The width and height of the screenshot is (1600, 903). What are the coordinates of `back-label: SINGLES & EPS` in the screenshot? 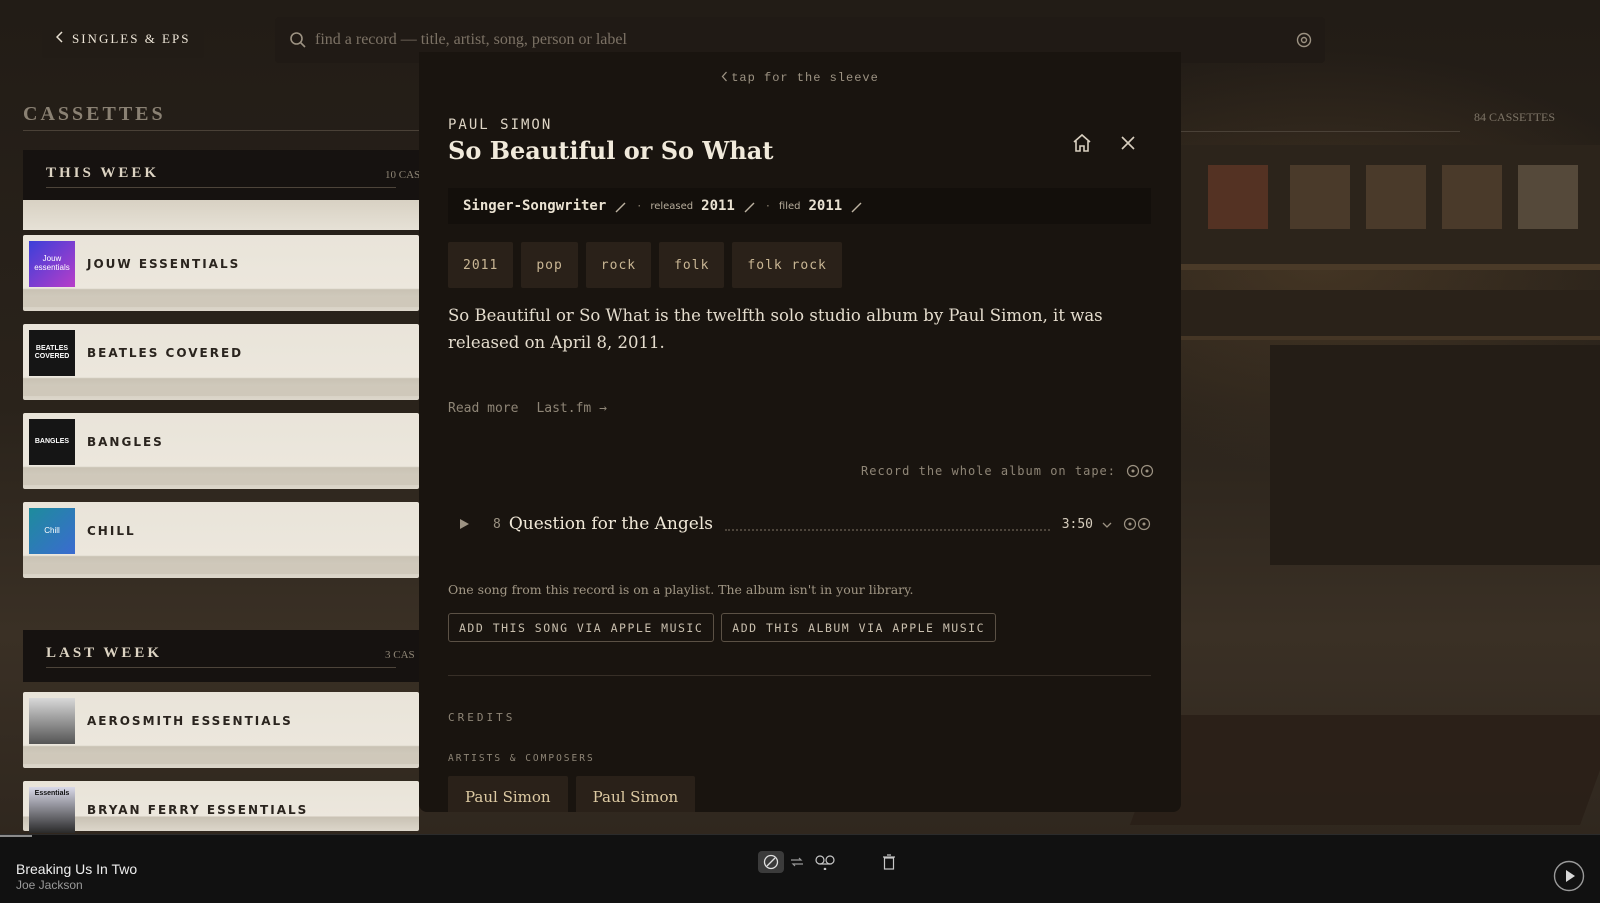 It's located at (131, 38).